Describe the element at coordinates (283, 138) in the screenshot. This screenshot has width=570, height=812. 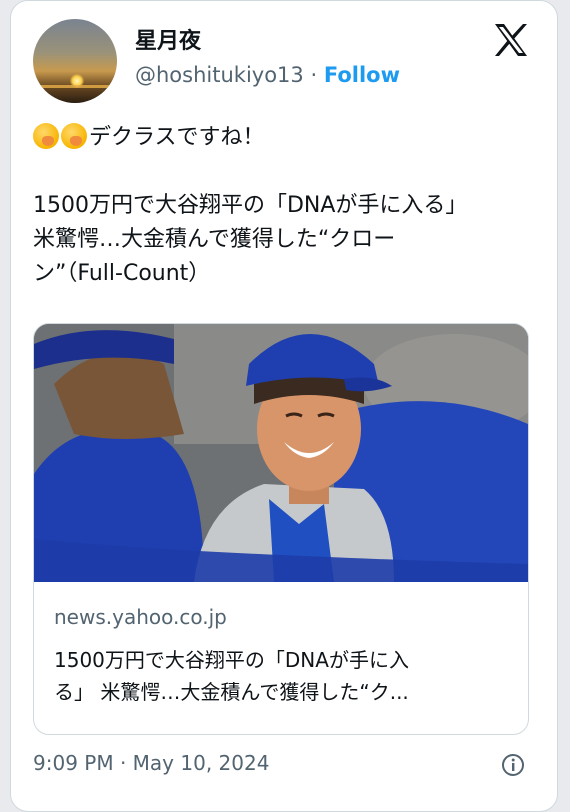
I see `tweet-first-line: デクラスですね！` at that location.